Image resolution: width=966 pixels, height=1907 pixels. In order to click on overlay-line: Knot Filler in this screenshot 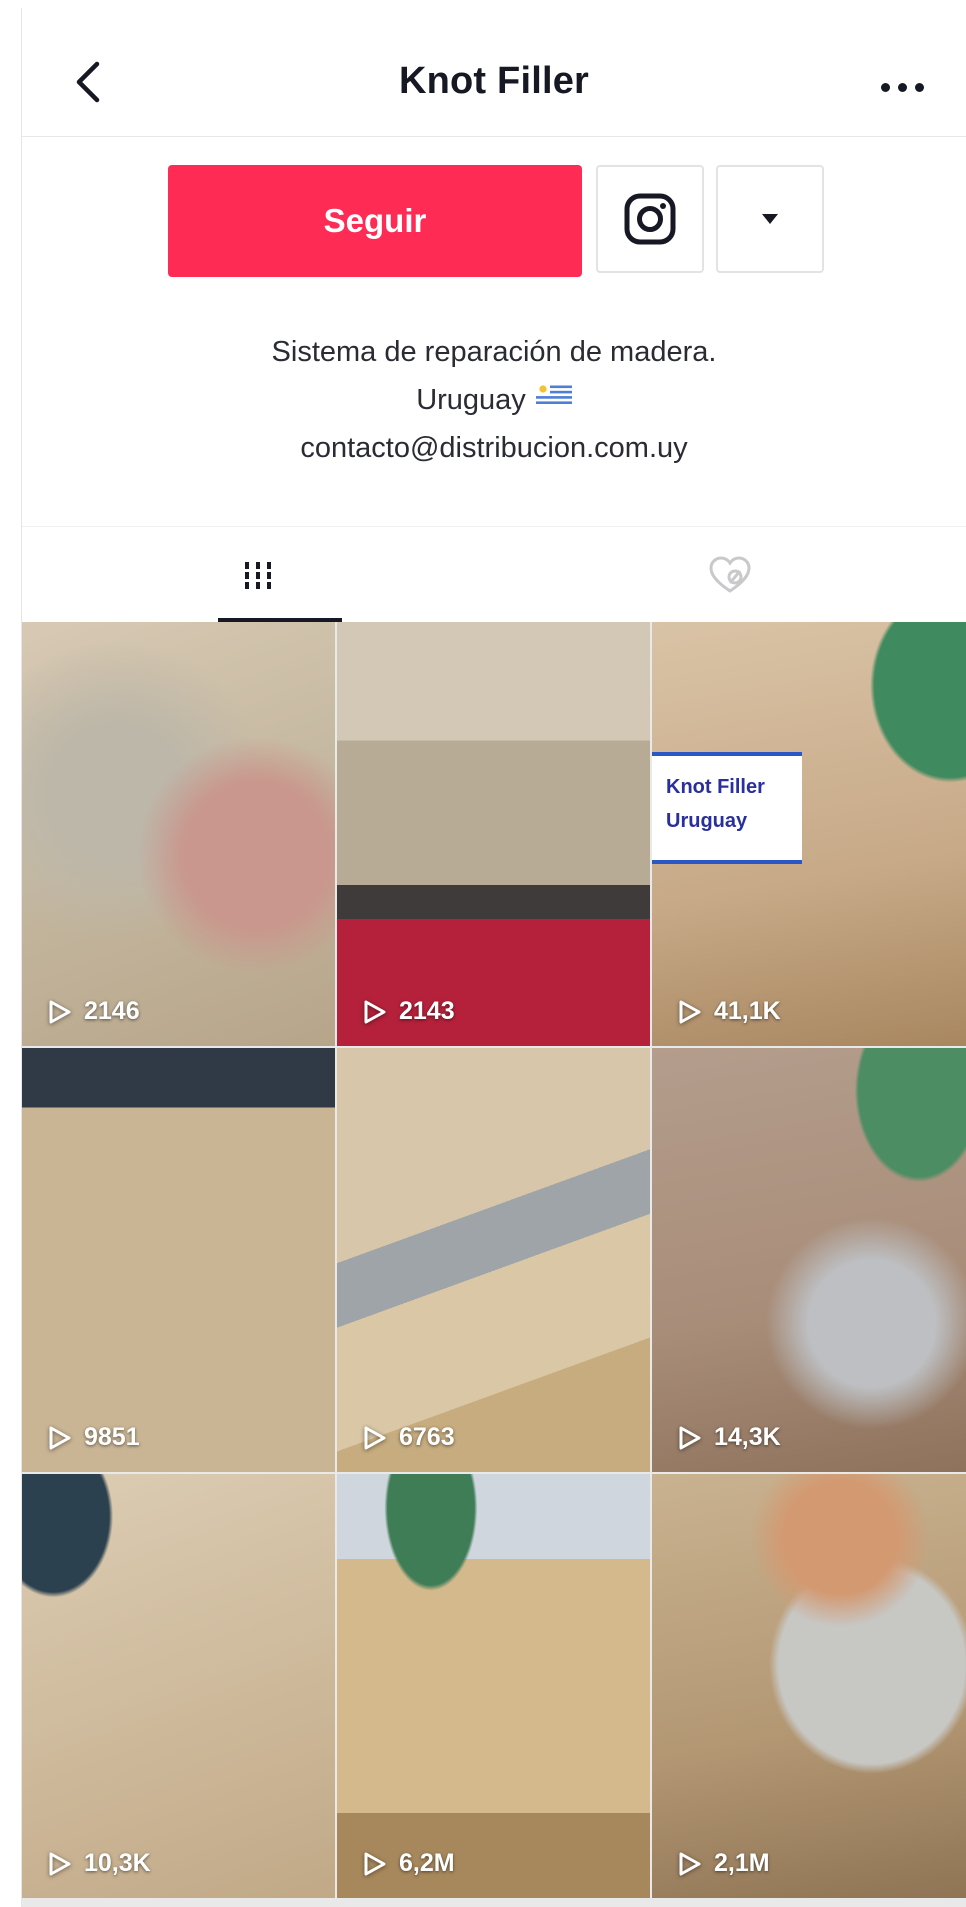, I will do `click(715, 787)`.